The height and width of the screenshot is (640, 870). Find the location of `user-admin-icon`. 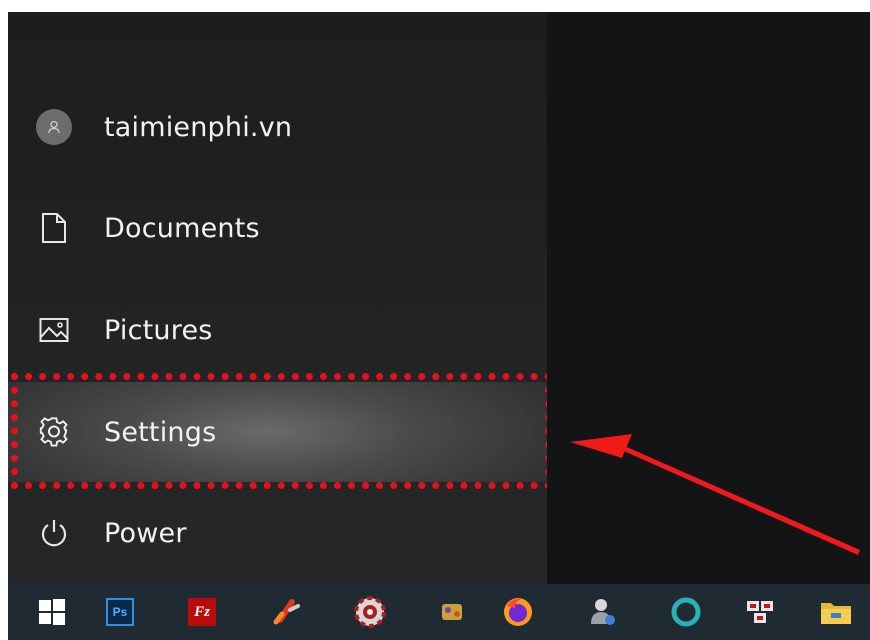

user-admin-icon is located at coordinates (602, 612).